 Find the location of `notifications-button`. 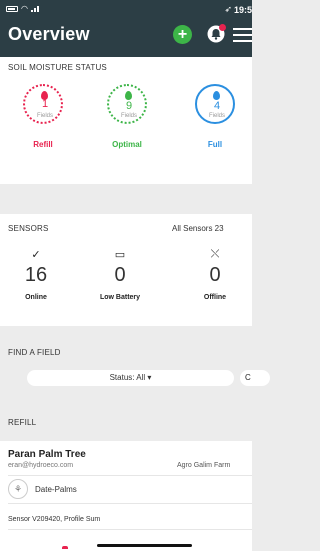

notifications-button is located at coordinates (216, 33).